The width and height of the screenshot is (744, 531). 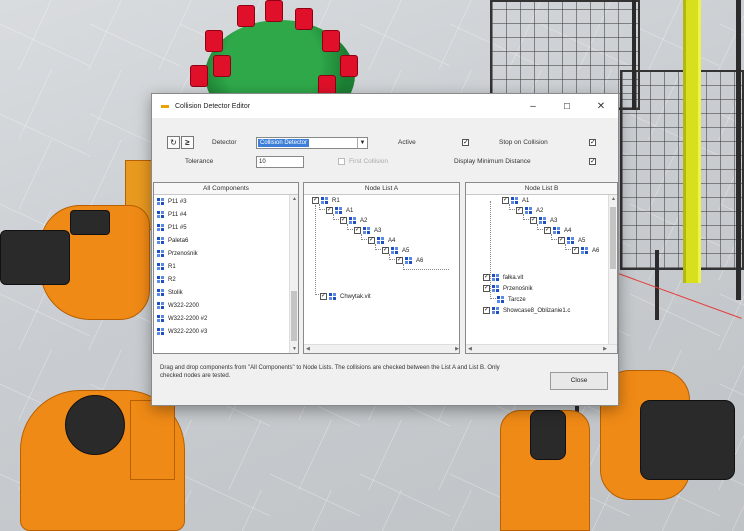 I want to click on fence-post, so click(x=738, y=150).